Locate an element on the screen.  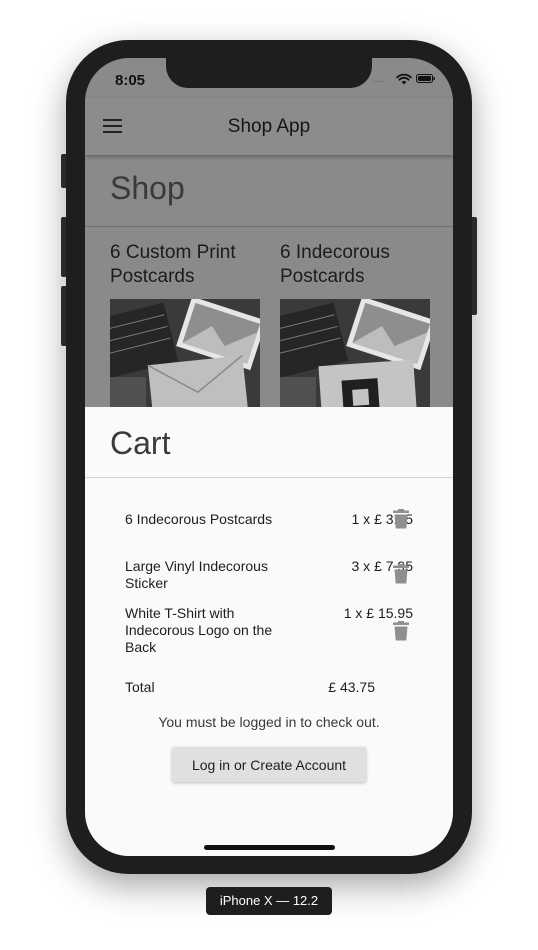
product-card-custom-postcards: 6 Custom Print Postcards is located at coordinates (187, 325).